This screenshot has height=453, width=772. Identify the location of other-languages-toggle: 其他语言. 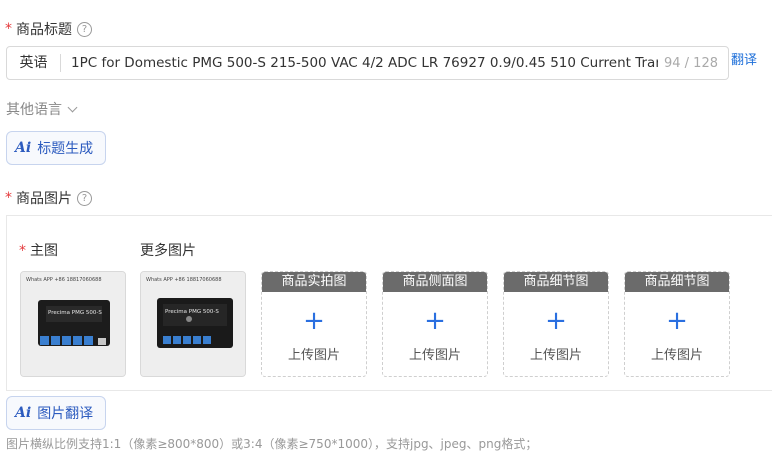
(42, 109).